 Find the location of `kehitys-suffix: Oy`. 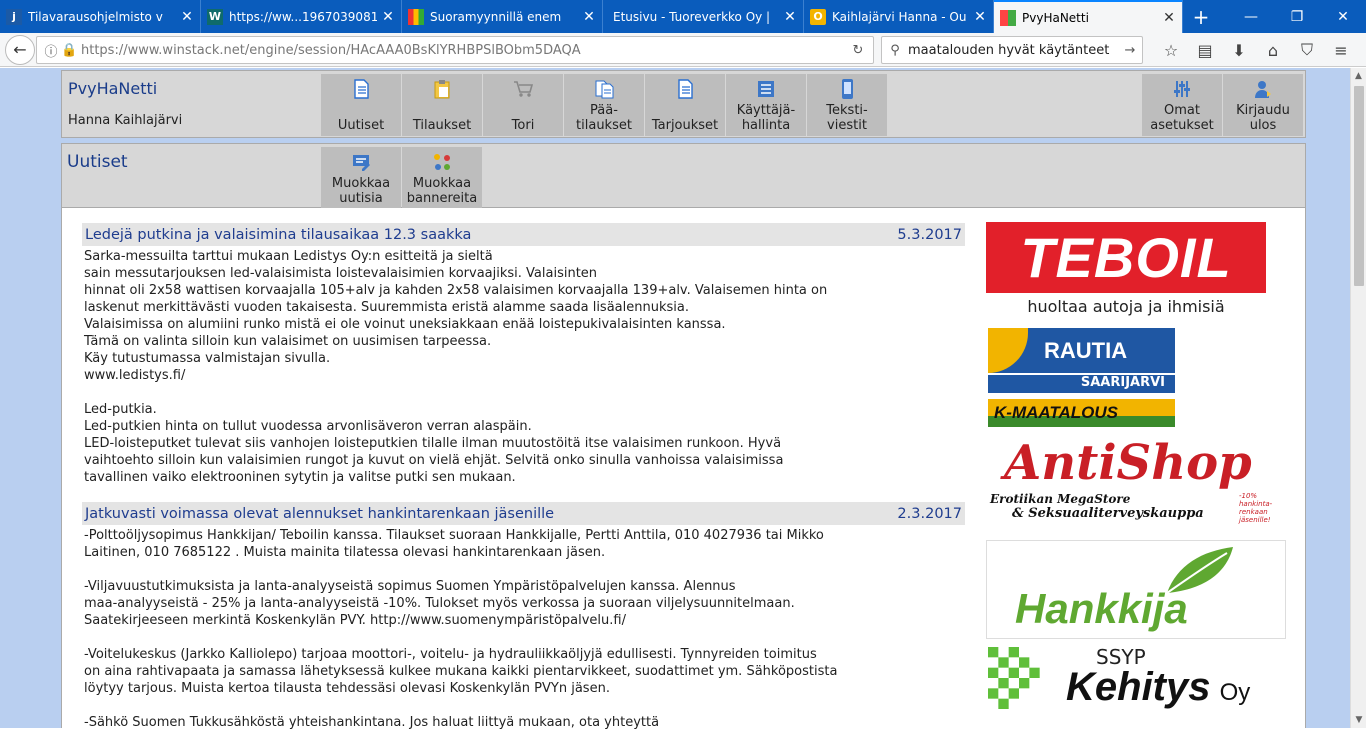

kehitys-suffix: Oy is located at coordinates (1235, 692).